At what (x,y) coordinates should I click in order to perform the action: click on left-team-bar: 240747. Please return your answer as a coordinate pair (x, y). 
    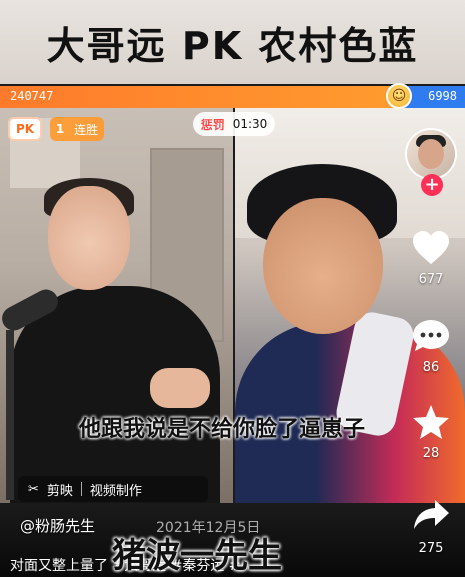
    Looking at the image, I should click on (197, 97).